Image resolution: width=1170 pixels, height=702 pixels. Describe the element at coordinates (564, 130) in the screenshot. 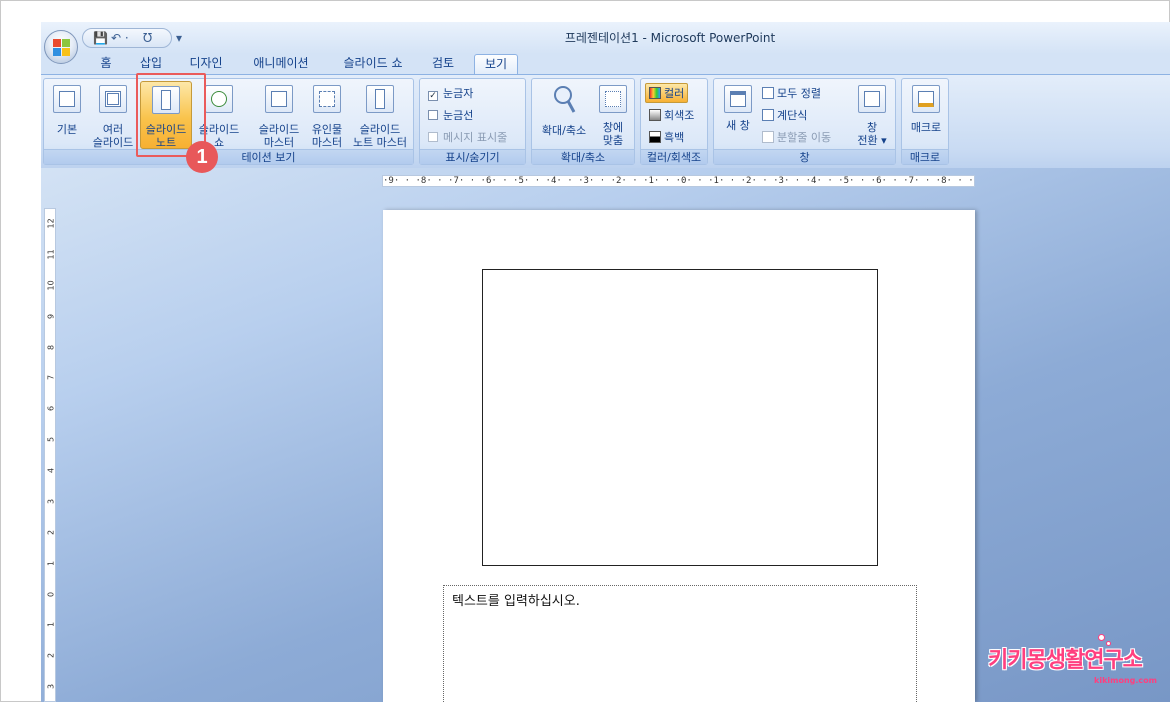

I see `zoom-label: 확대/축소` at that location.